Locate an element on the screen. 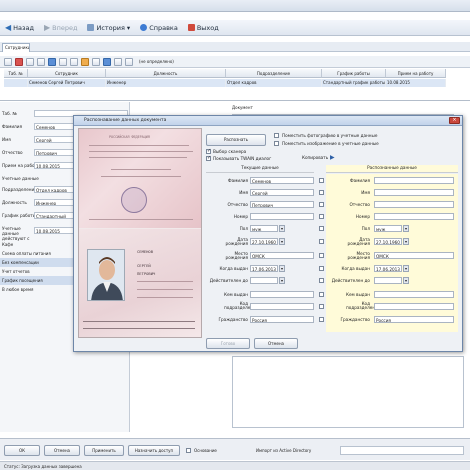 The height and width of the screenshot is (470, 470). field-label: Дата рождения is located at coordinates (236, 241).